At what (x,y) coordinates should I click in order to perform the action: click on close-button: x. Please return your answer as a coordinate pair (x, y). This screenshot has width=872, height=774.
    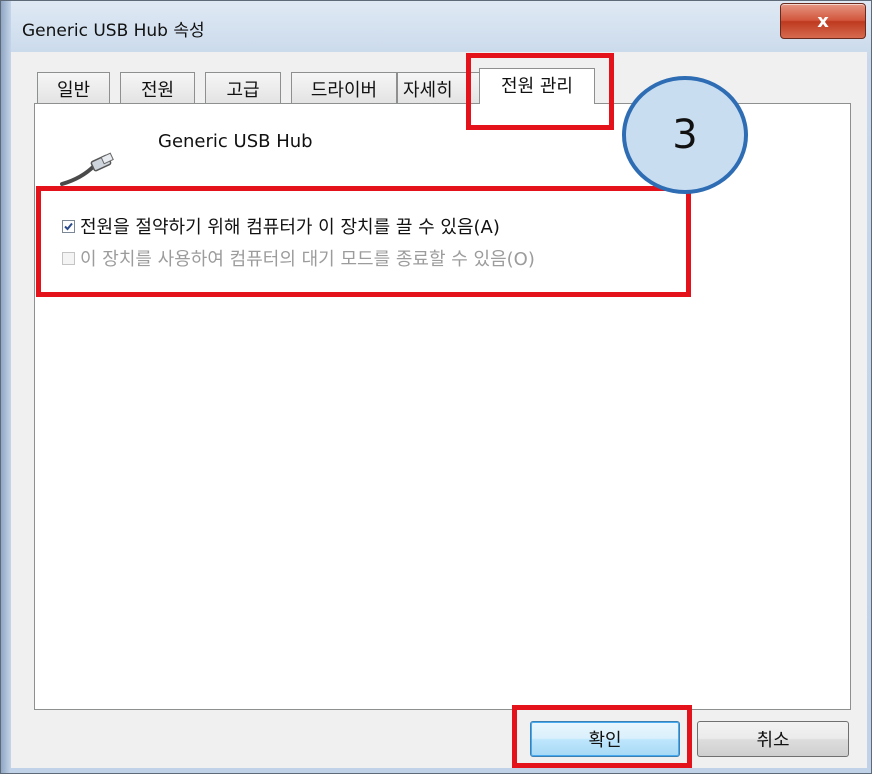
    Looking at the image, I should click on (823, 21).